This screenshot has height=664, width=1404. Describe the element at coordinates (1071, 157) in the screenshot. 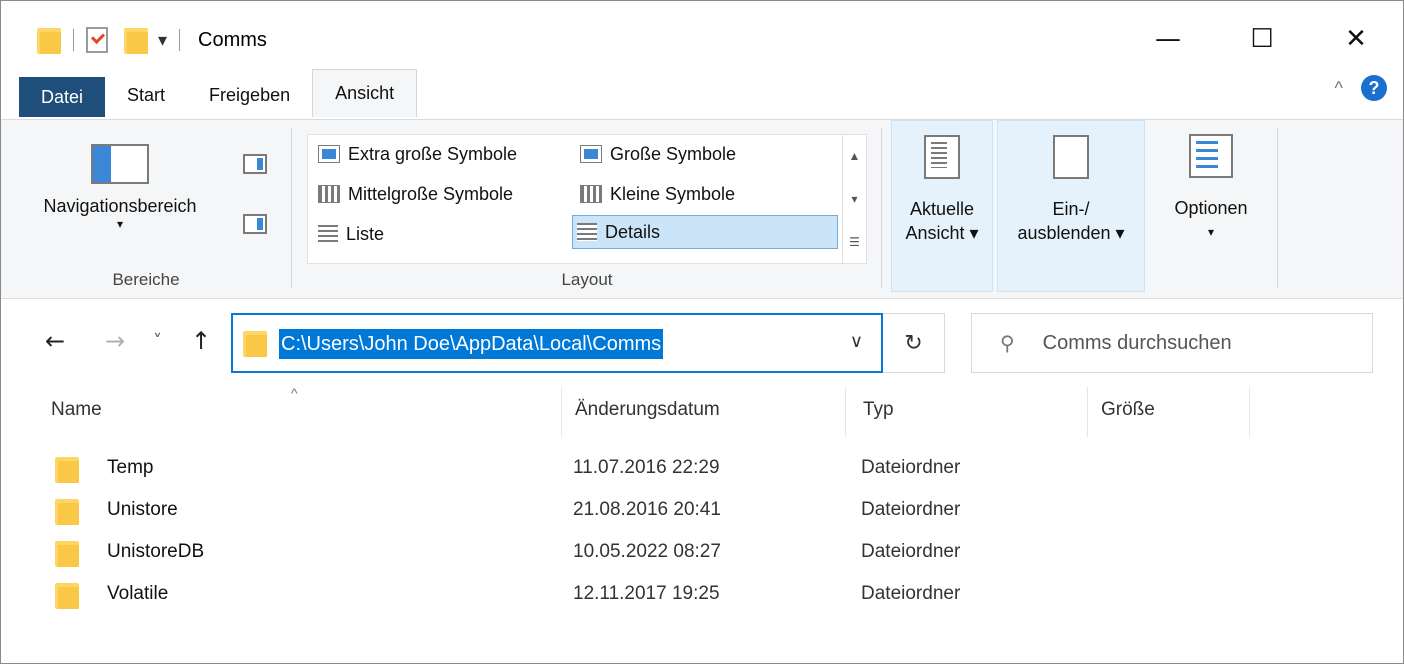

I see `show-hide-icon` at that location.